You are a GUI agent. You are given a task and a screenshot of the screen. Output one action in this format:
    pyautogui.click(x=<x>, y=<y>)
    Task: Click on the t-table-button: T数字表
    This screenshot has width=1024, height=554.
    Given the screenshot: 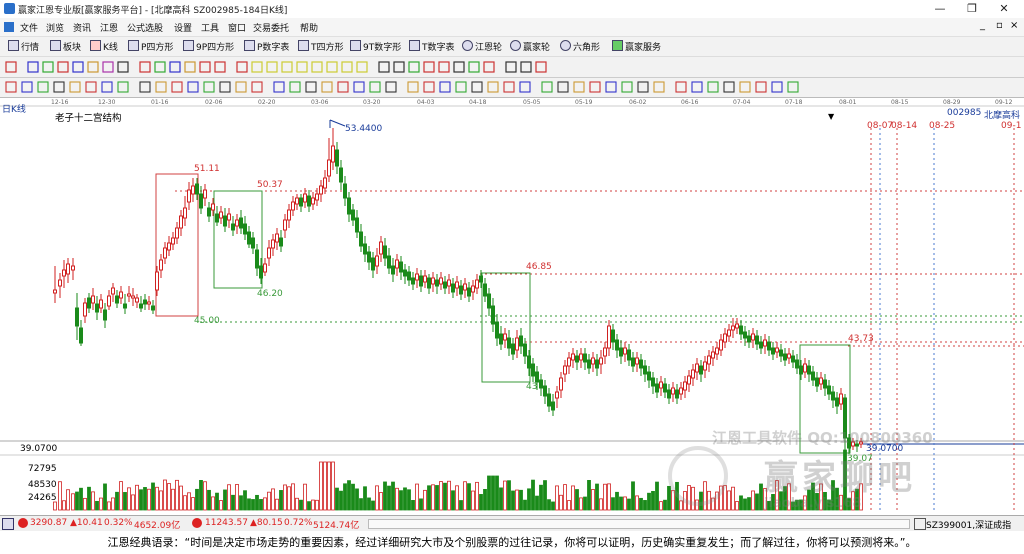 What is the action you would take?
    pyautogui.click(x=432, y=46)
    